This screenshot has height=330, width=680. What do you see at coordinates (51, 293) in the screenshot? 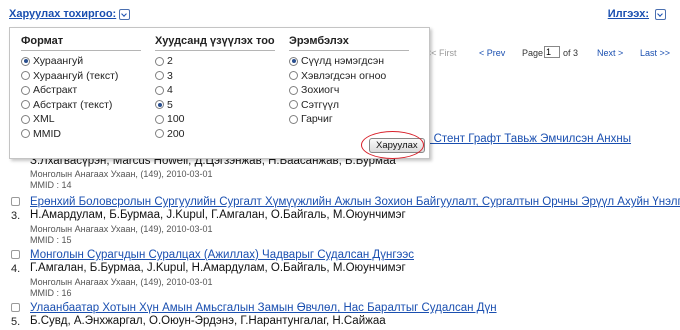
I see `result-mmid: MMID : 16` at bounding box center [51, 293].